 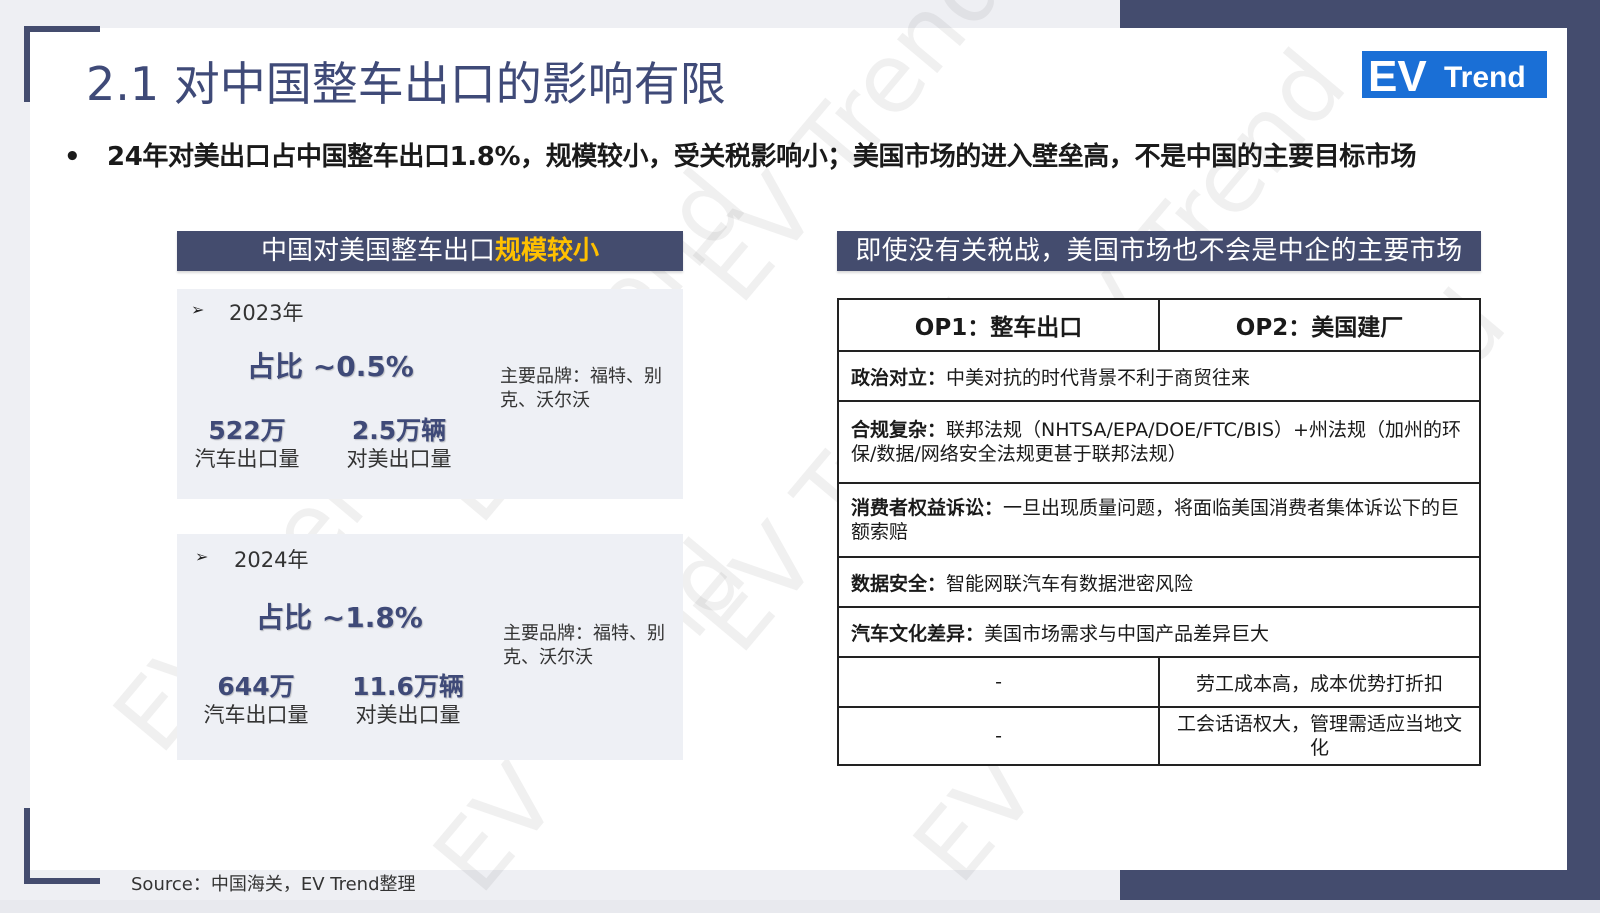 What do you see at coordinates (1319, 325) in the screenshot?
I see `column-header-op2: OP2：美国建厂` at bounding box center [1319, 325].